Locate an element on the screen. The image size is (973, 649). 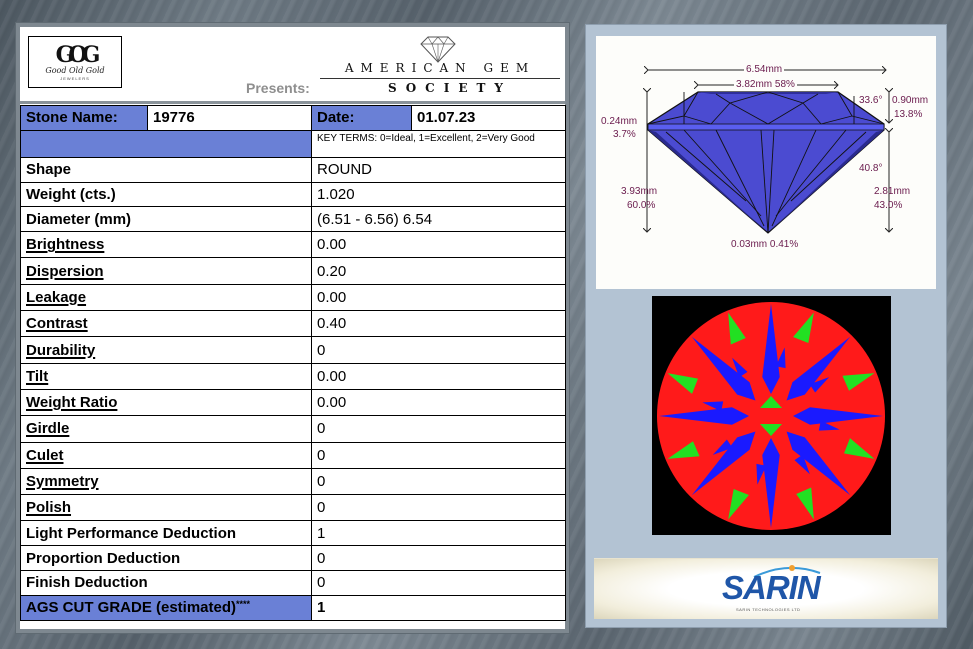
table-row: Leakage 0.00 is located at coordinates (293, 297).